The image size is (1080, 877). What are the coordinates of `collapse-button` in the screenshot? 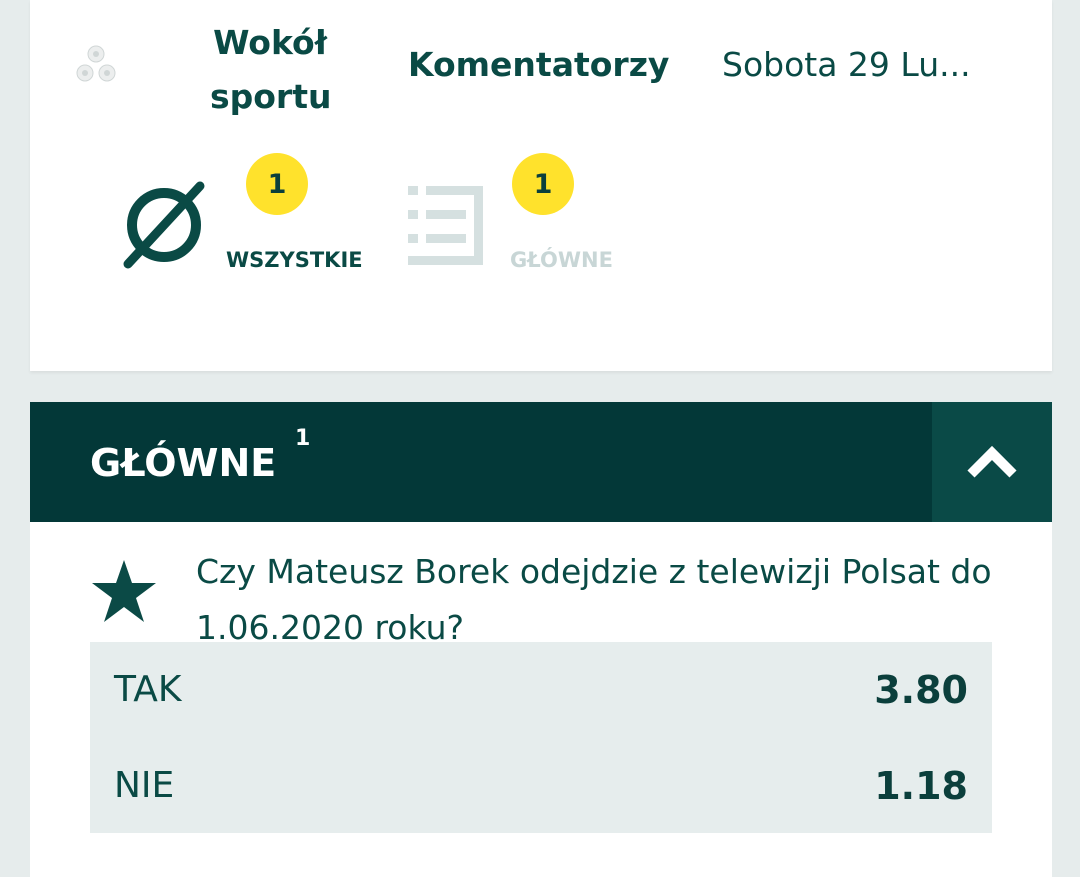 It's located at (992, 462).